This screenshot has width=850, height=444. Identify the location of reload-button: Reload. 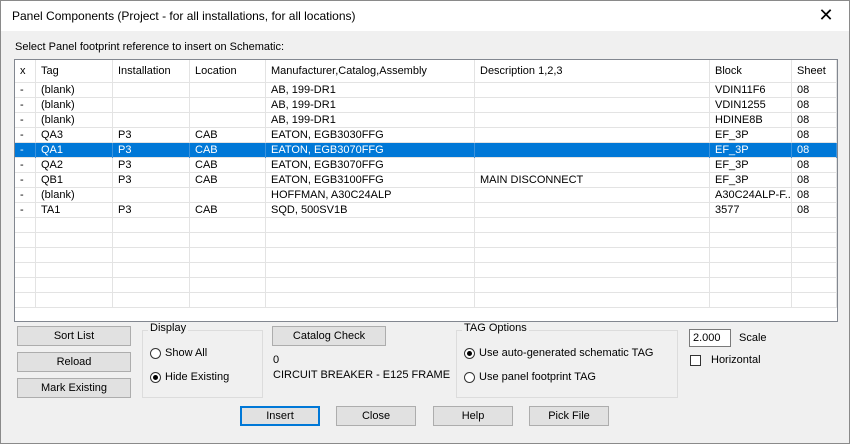
(74, 362).